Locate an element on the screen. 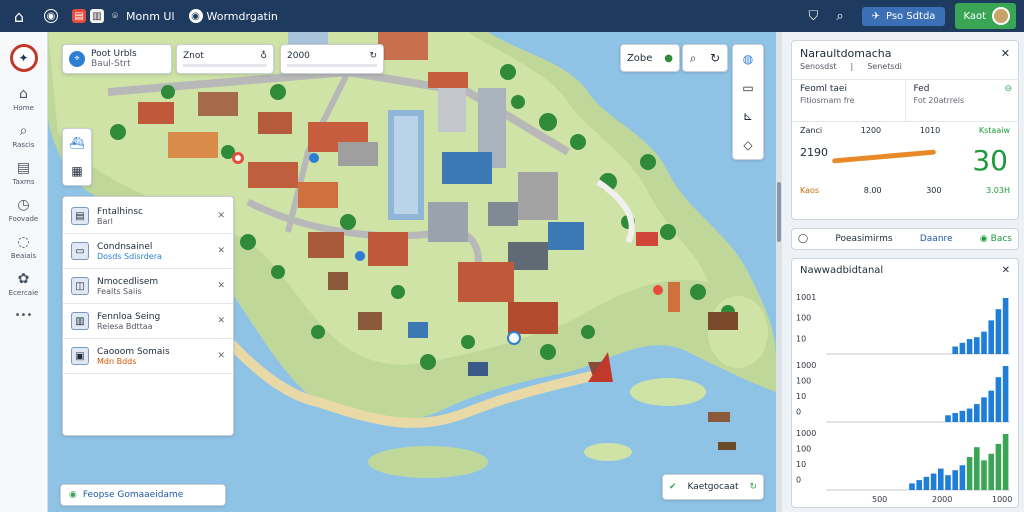 This screenshot has height=512, width=1024. layer-item: ▤ Fntalhinsc Barl ✕ is located at coordinates (148, 216).